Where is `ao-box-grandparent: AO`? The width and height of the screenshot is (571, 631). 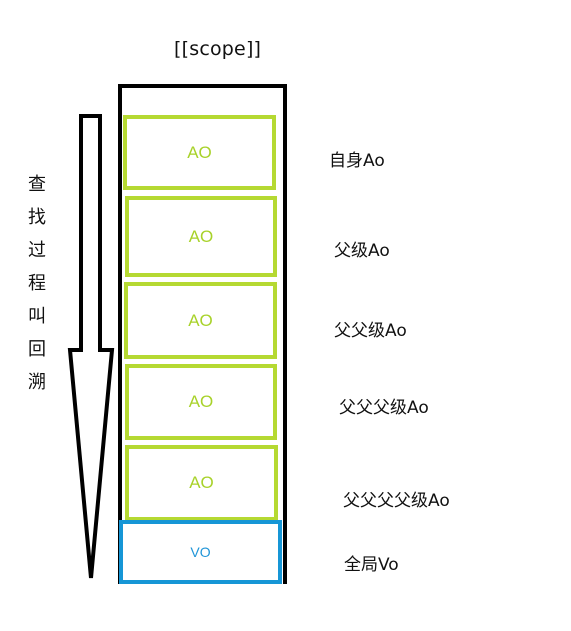
ao-box-grandparent: AO is located at coordinates (200, 320).